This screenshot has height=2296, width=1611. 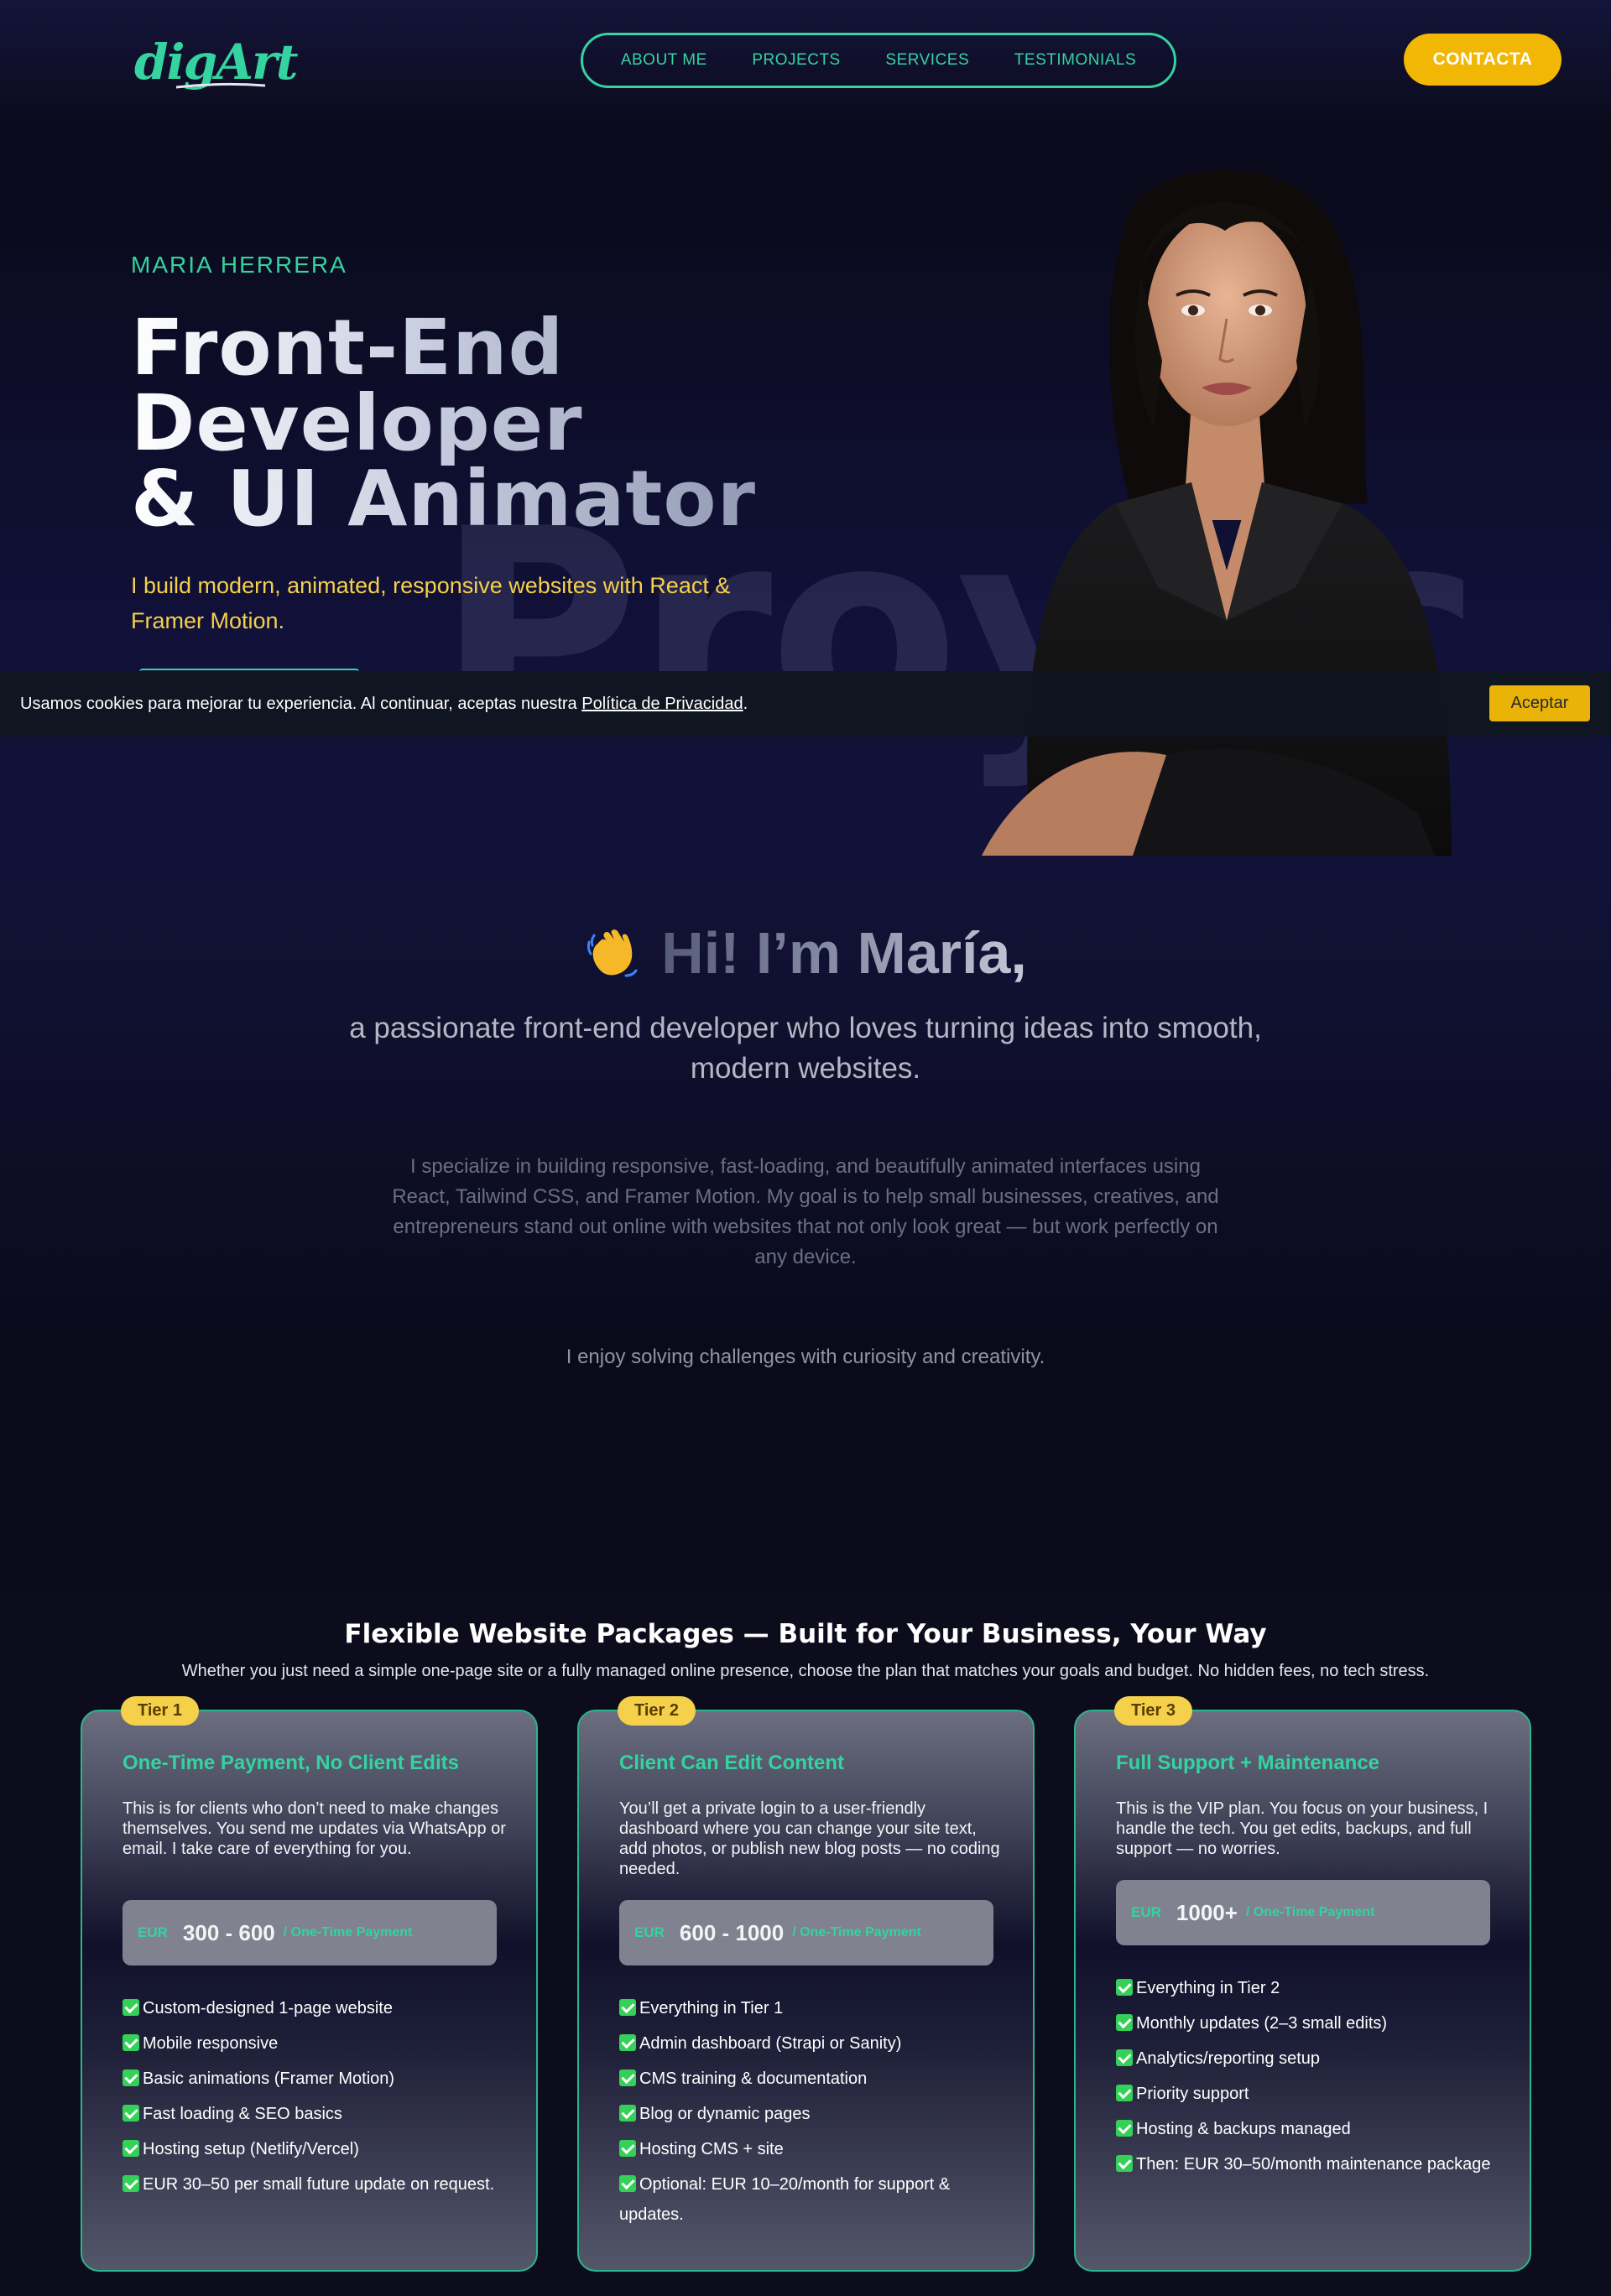 What do you see at coordinates (1244, 2129) in the screenshot?
I see `feature-text: Hosting & backups managed` at bounding box center [1244, 2129].